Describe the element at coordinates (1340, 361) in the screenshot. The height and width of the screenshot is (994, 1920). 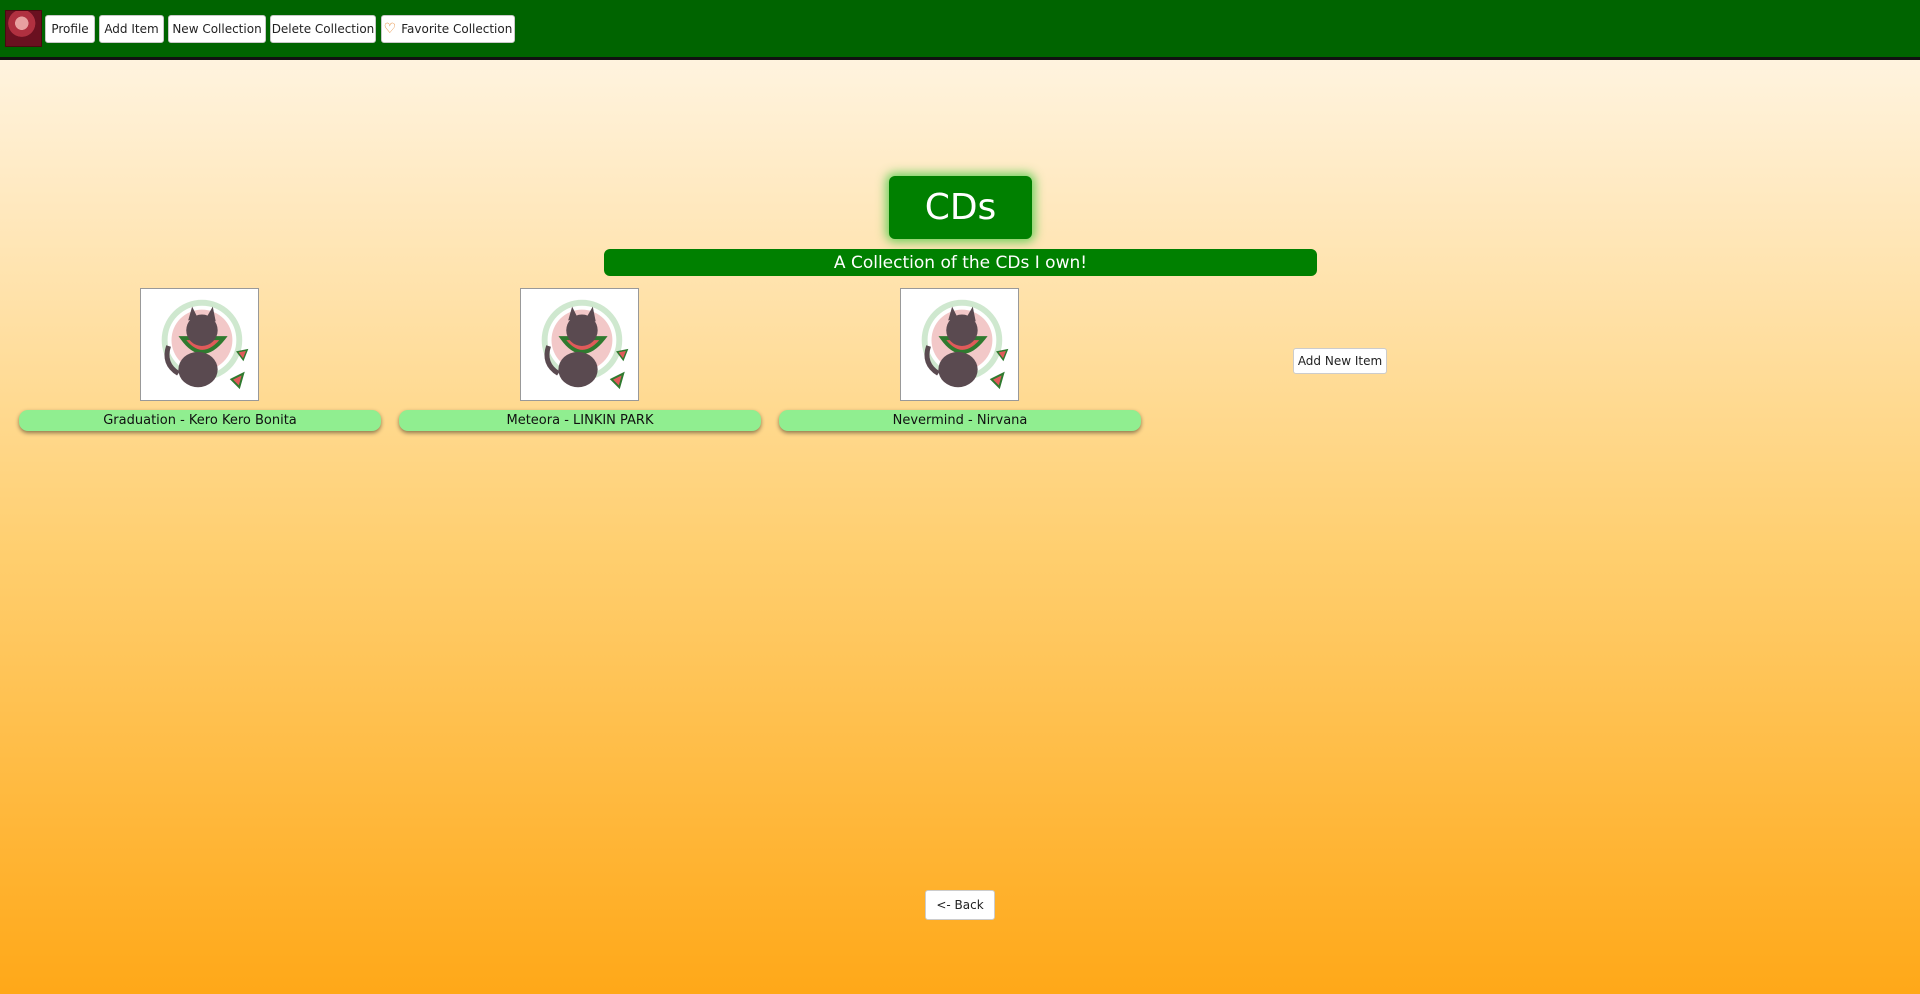
I see `add-new-item-button: Add New Item` at that location.